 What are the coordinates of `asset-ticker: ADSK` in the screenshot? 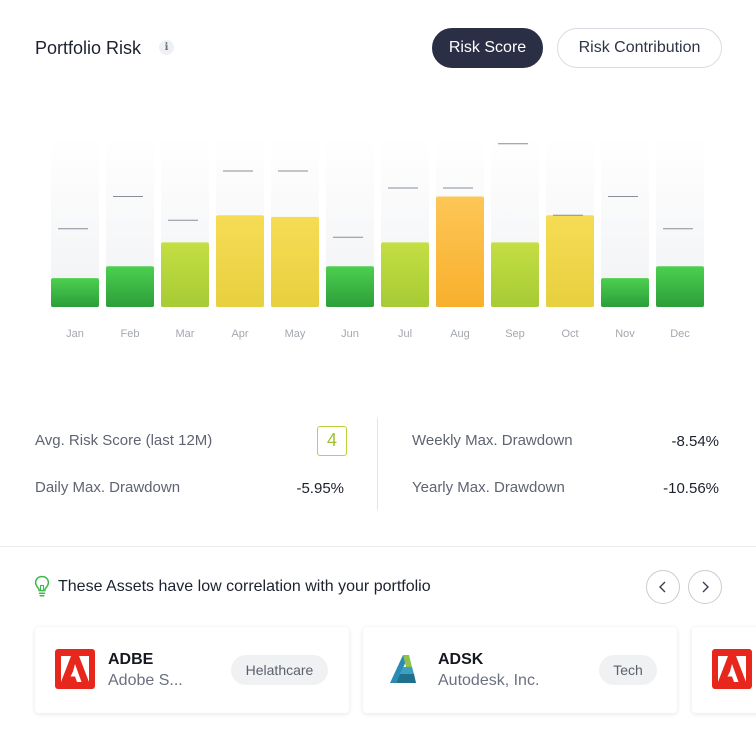 It's located at (461, 659).